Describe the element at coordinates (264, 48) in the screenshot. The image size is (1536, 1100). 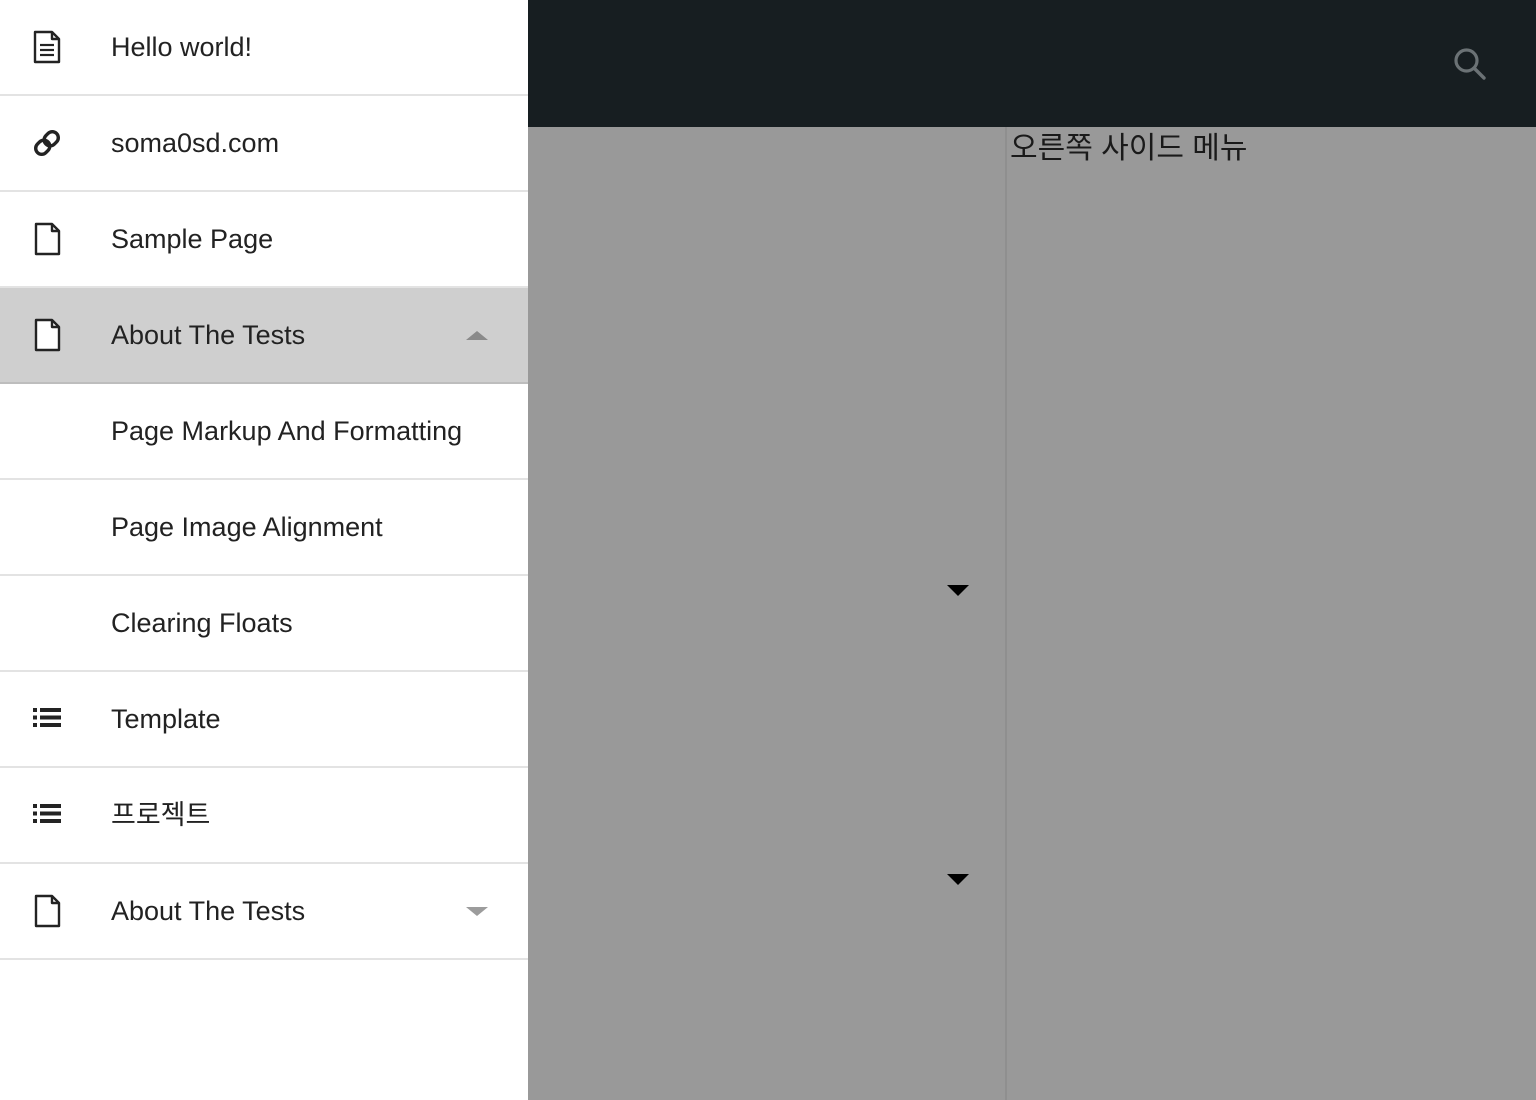
I see `menu-item-1: Hello world!` at that location.